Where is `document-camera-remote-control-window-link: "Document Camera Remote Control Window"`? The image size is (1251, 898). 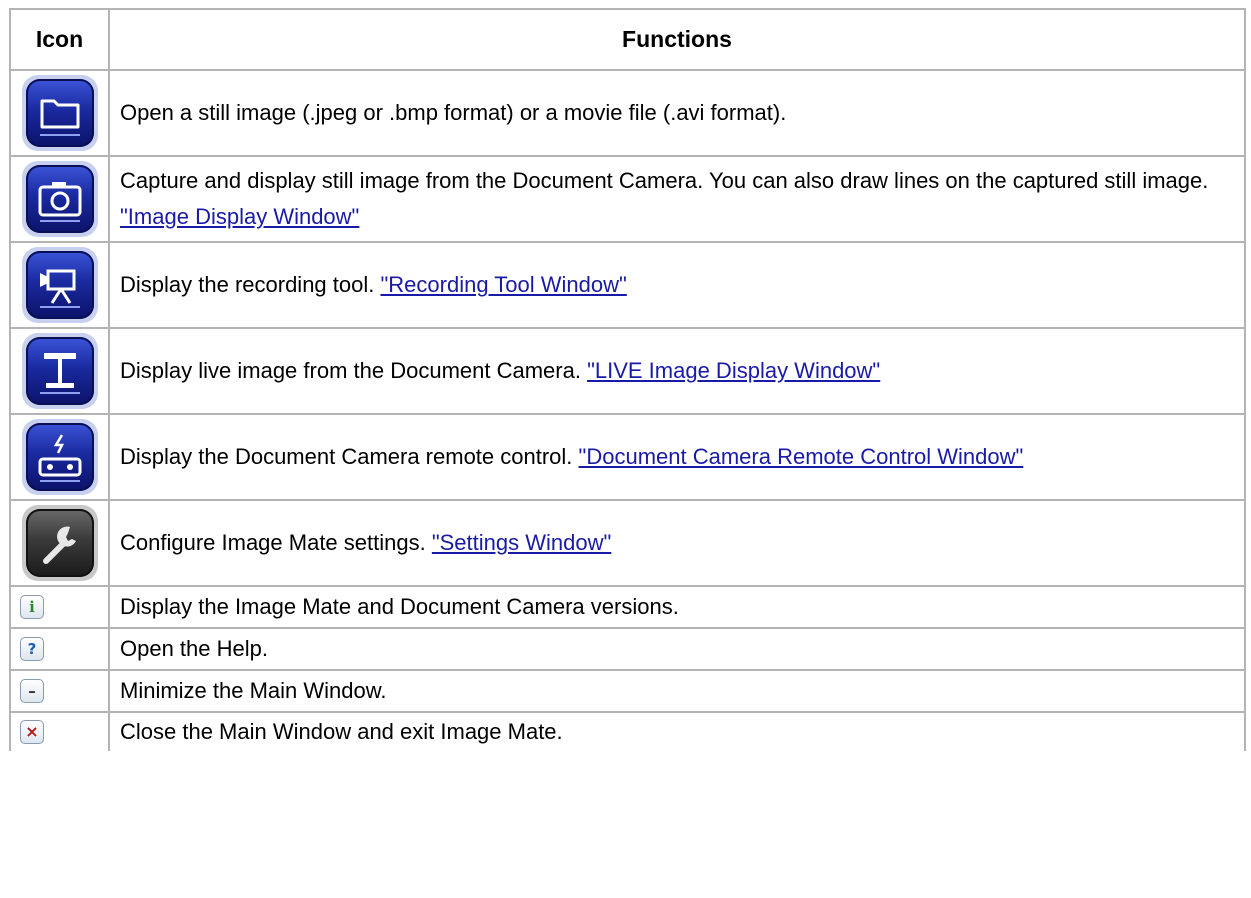 document-camera-remote-control-window-link: "Document Camera Remote Control Window" is located at coordinates (801, 456).